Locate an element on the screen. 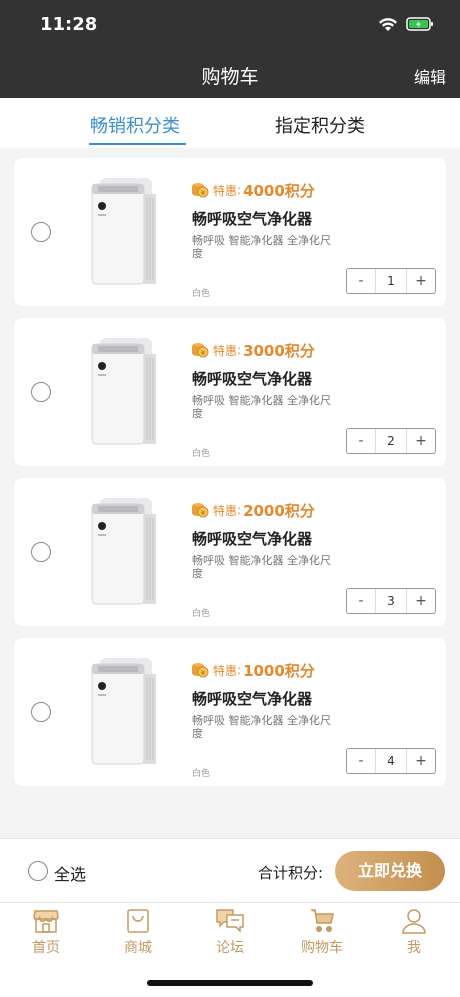  quantity-stepper: - 2 + is located at coordinates (391, 441).